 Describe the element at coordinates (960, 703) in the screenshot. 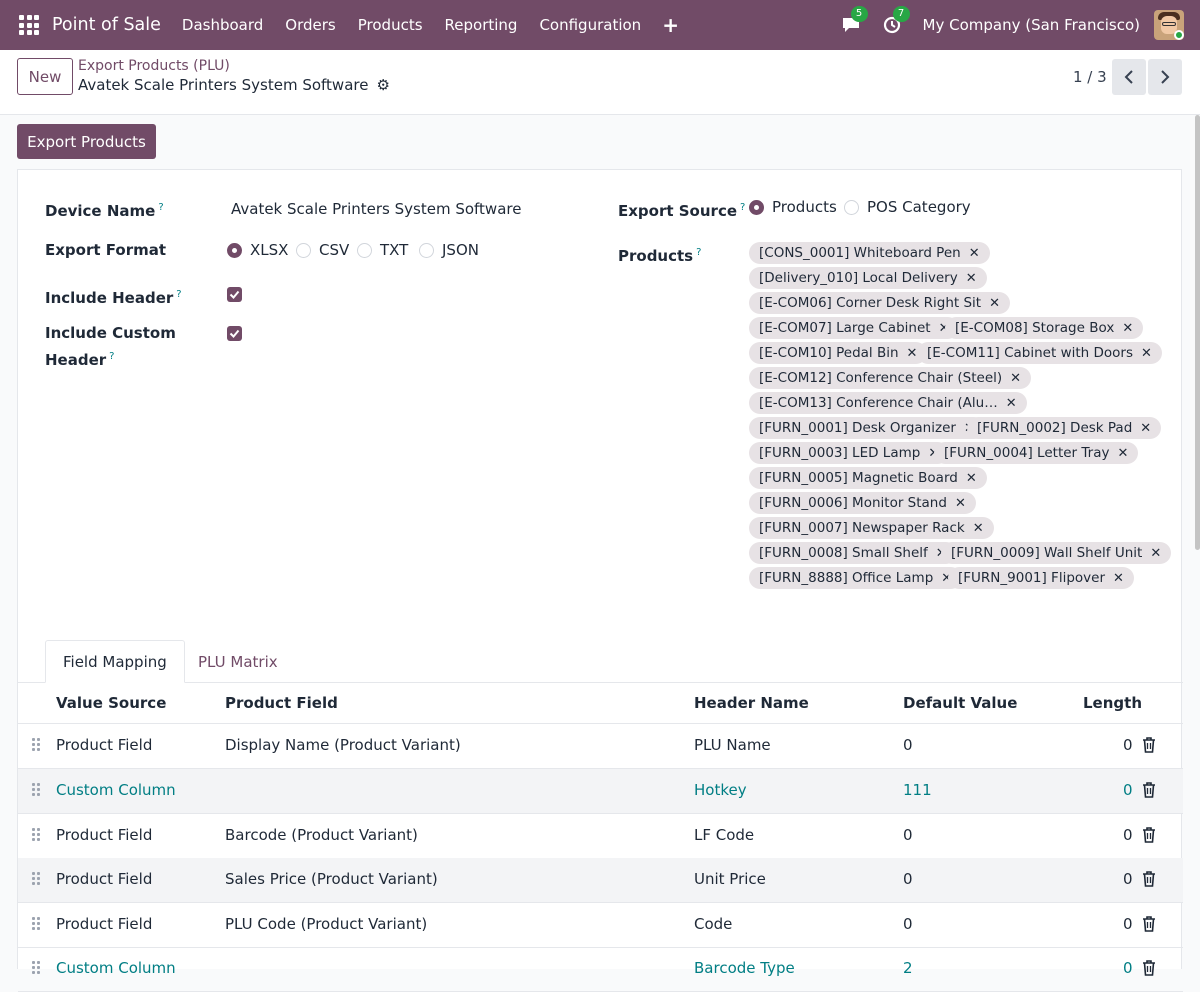

I see `col-default-value: Default Value` at that location.